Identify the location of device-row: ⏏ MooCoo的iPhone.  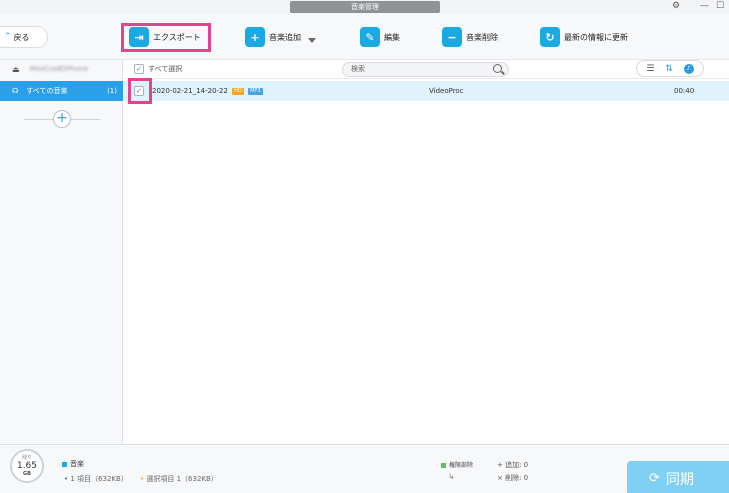
(61, 69).